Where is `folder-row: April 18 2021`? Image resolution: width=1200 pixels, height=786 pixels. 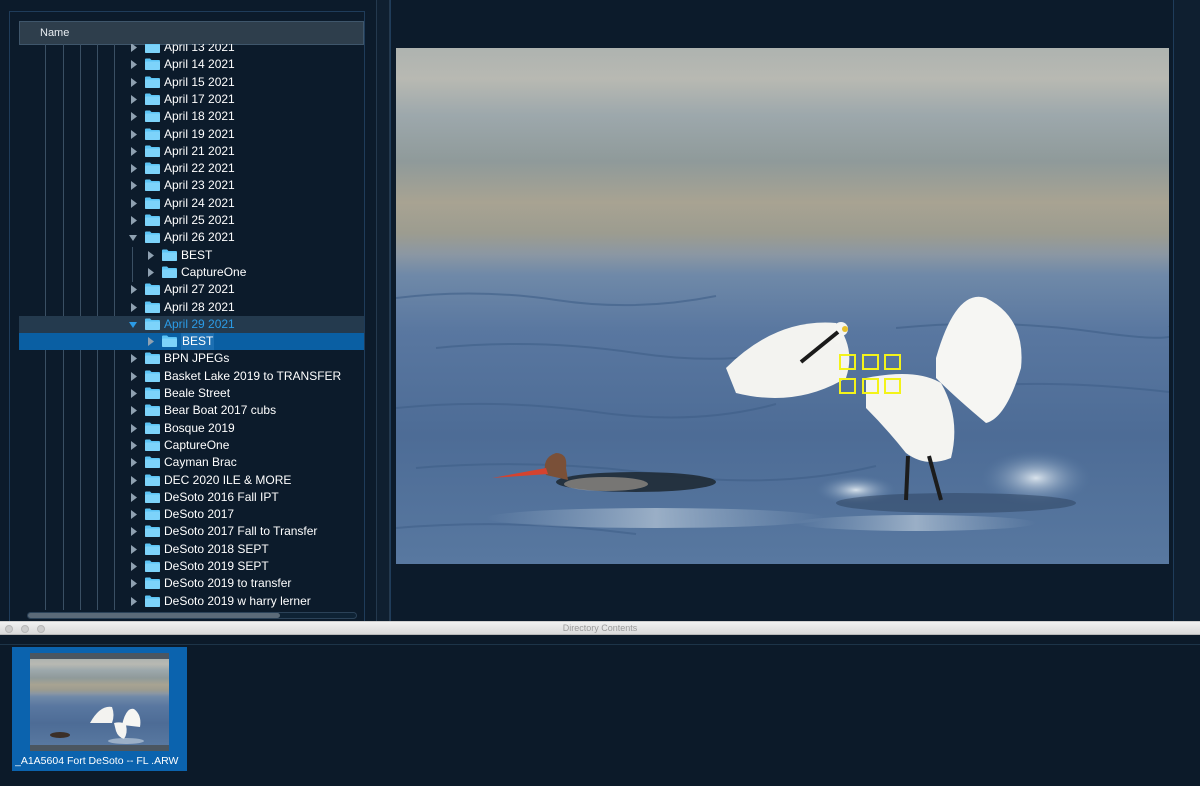 folder-row: April 18 2021 is located at coordinates (191, 116).